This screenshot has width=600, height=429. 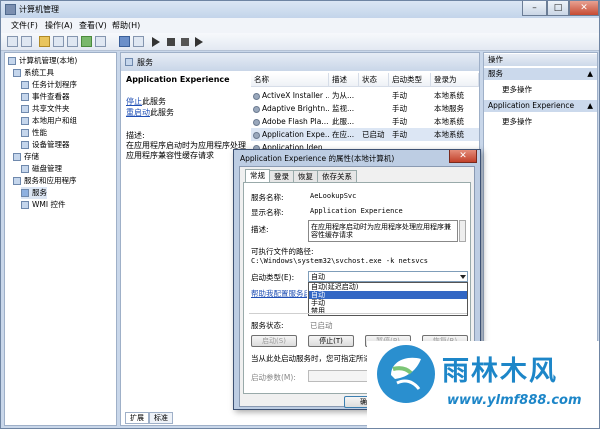 What do you see at coordinates (388, 276) in the screenshot?
I see `startup-type-select: 自动` at bounding box center [388, 276].